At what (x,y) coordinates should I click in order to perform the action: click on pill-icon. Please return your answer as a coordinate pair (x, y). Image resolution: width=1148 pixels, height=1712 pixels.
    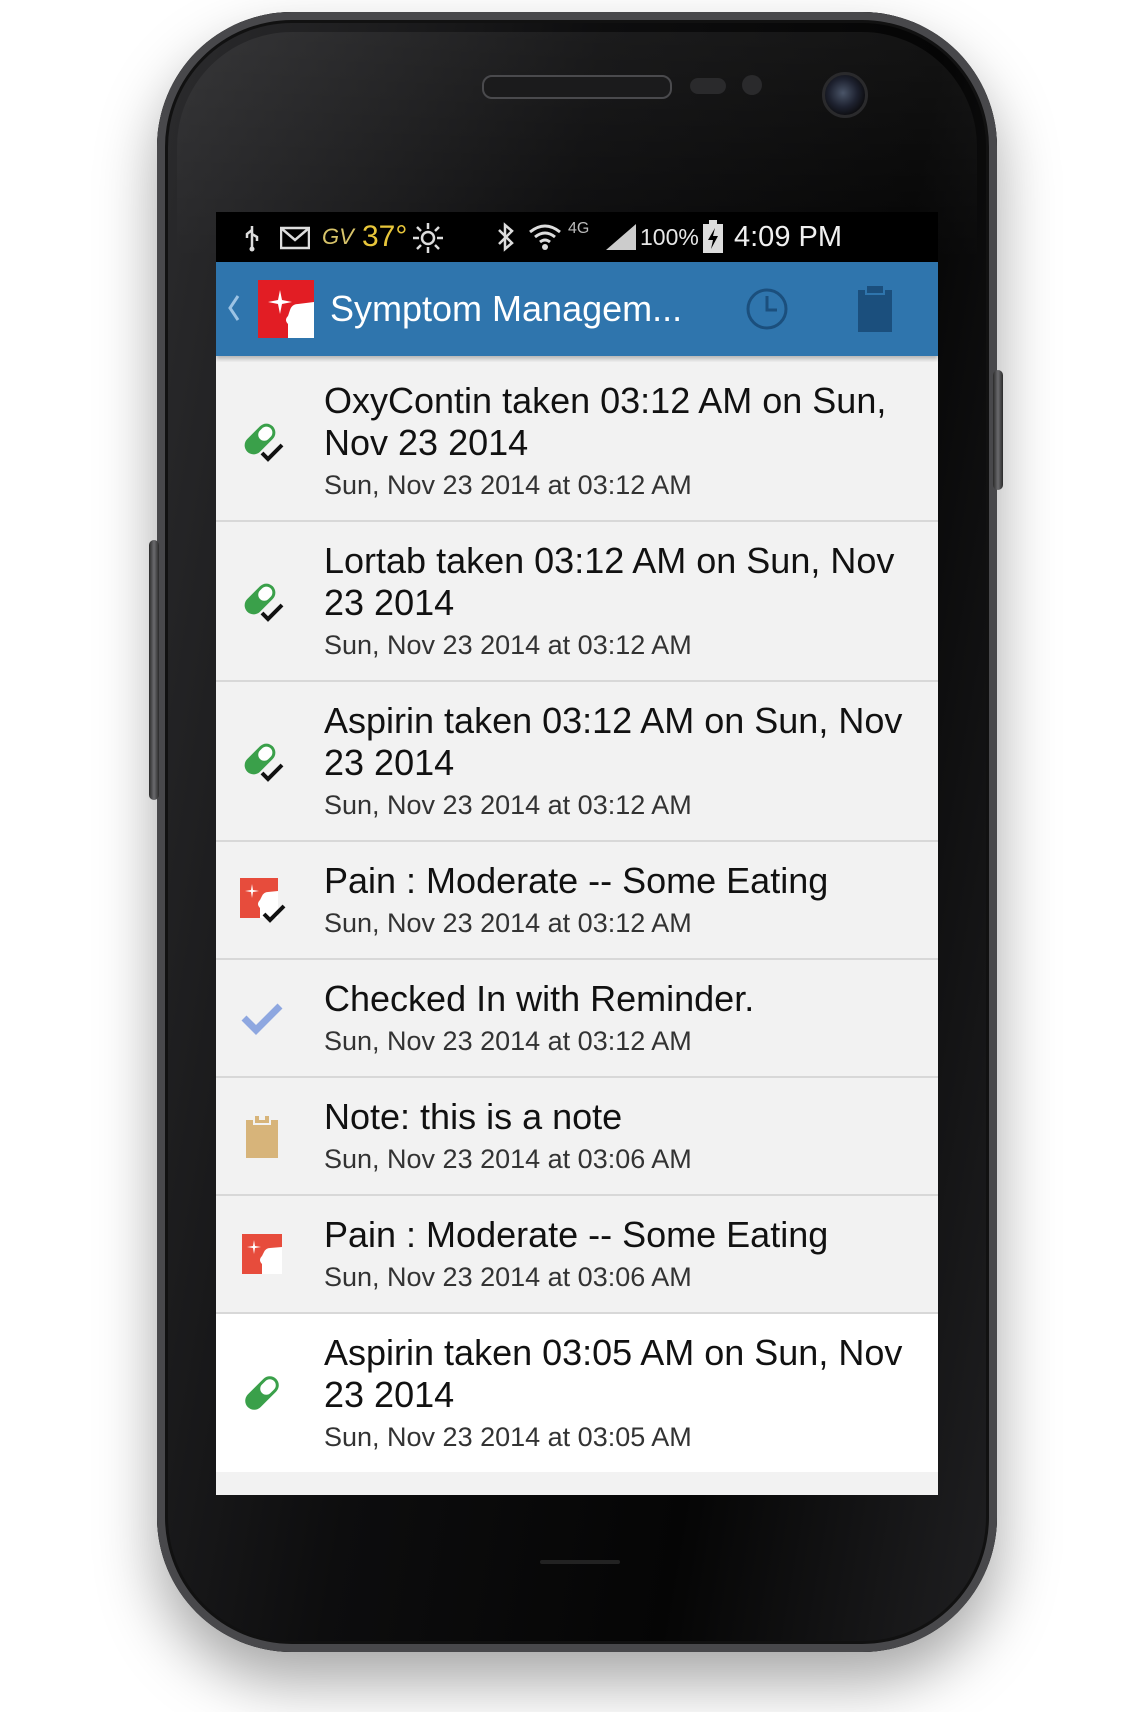
    Looking at the image, I should click on (262, 1393).